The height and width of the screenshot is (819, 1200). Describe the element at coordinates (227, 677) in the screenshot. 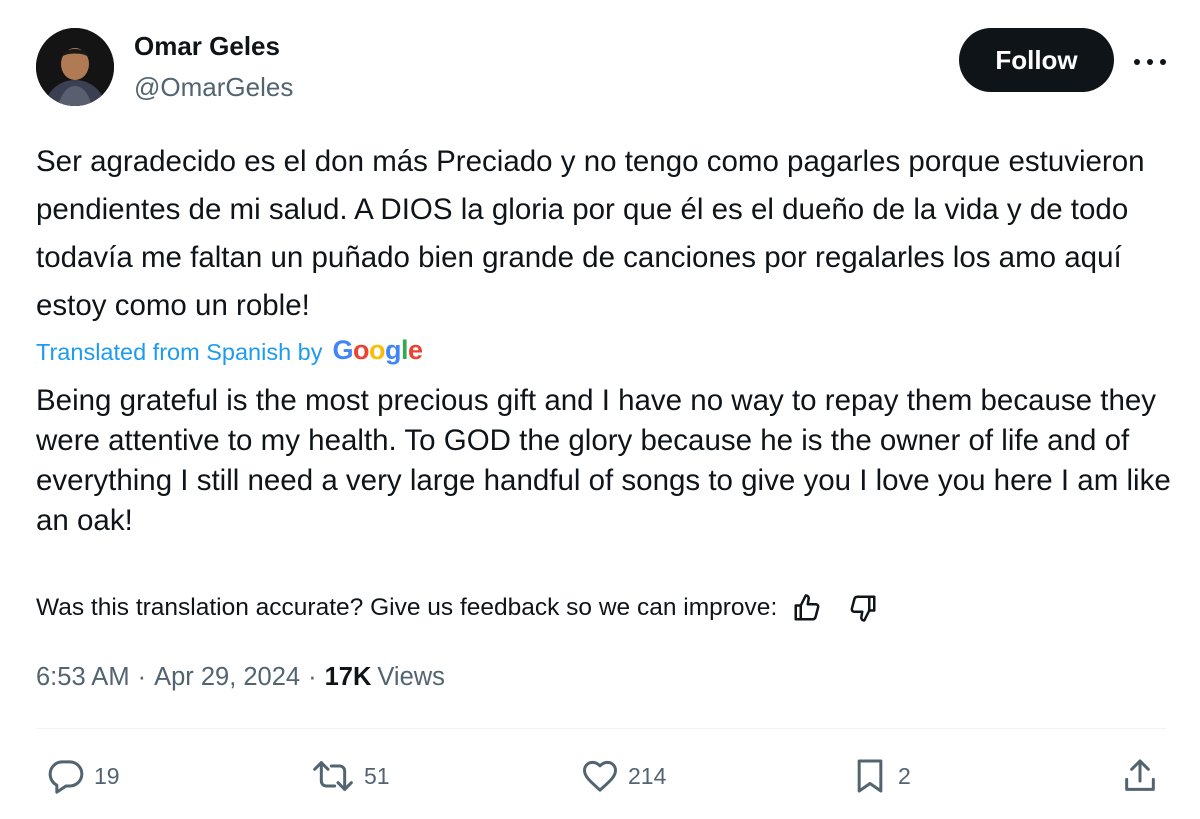

I see `tweet-date: Apr 29, 2024` at that location.